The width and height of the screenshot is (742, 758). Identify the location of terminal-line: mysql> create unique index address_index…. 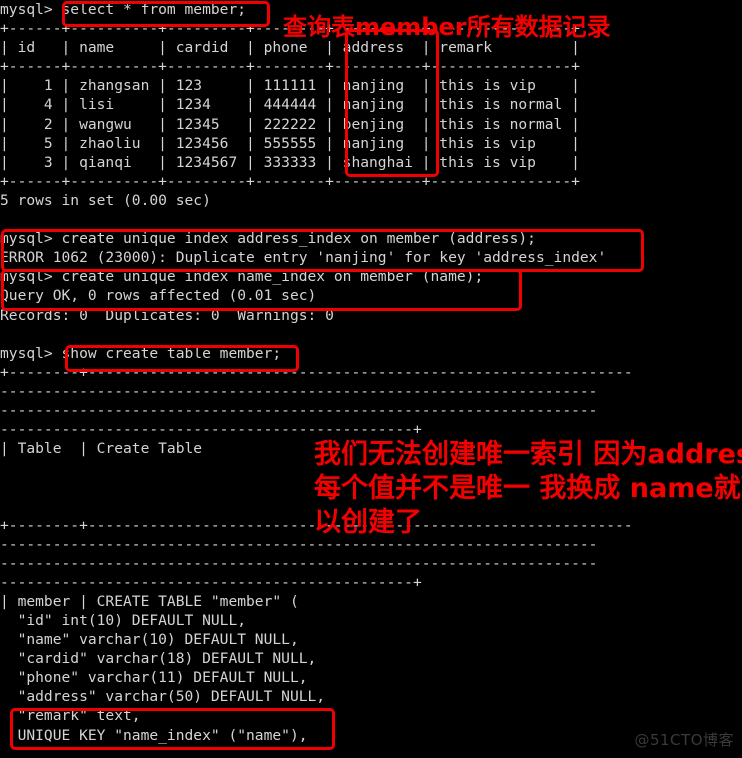
(268, 239).